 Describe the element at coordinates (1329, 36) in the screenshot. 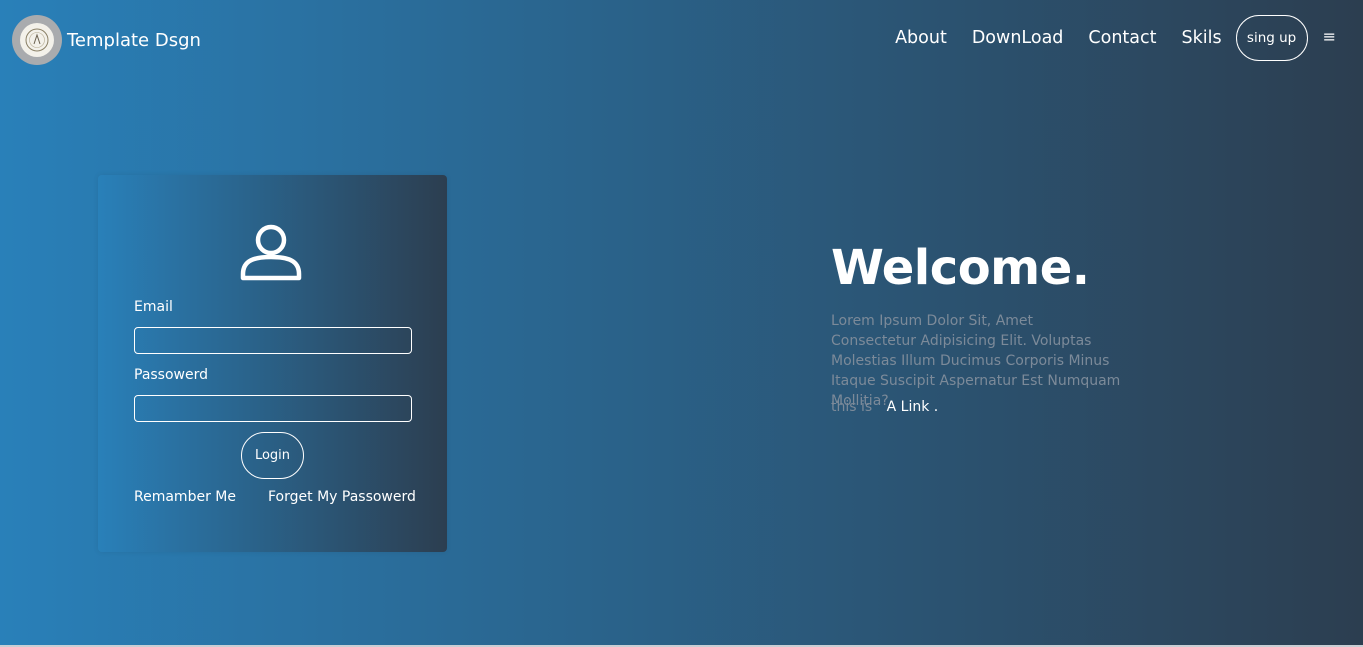

I see `hamburger-menu-icon: ≡` at that location.